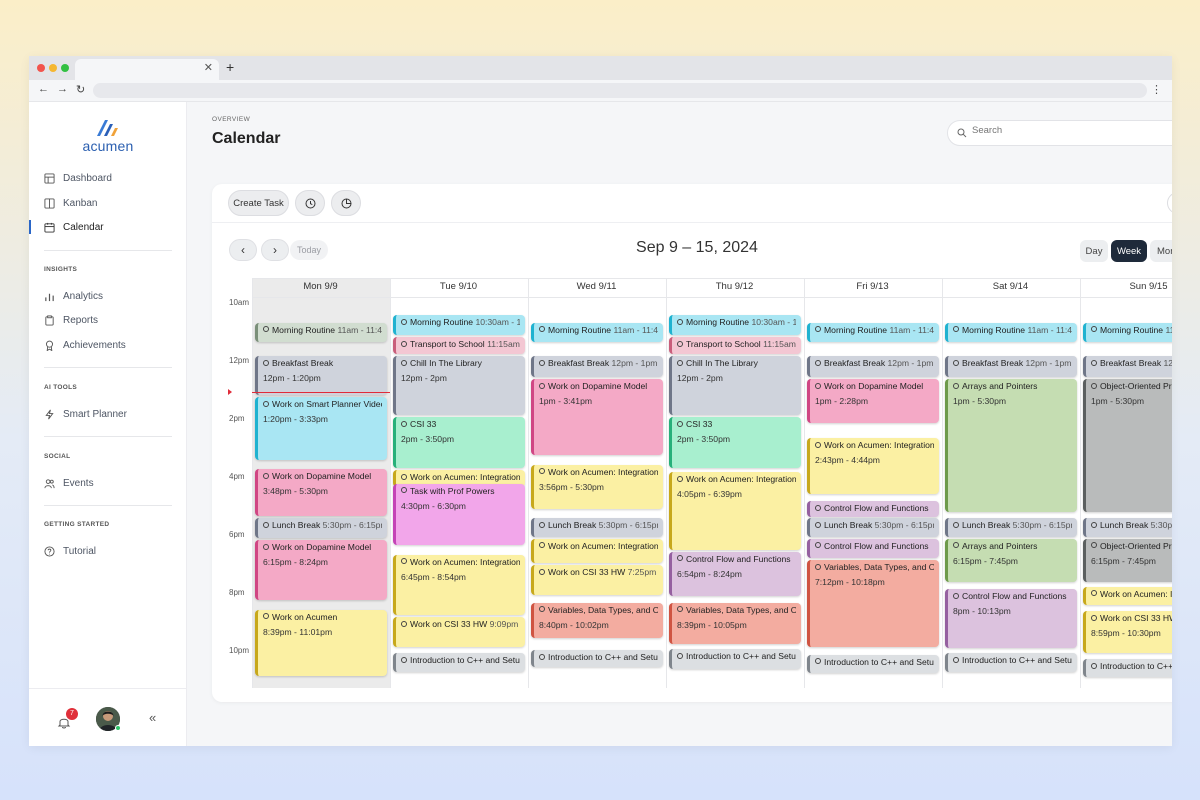 The image size is (1200, 800). I want to click on next-week-button: ›, so click(275, 250).